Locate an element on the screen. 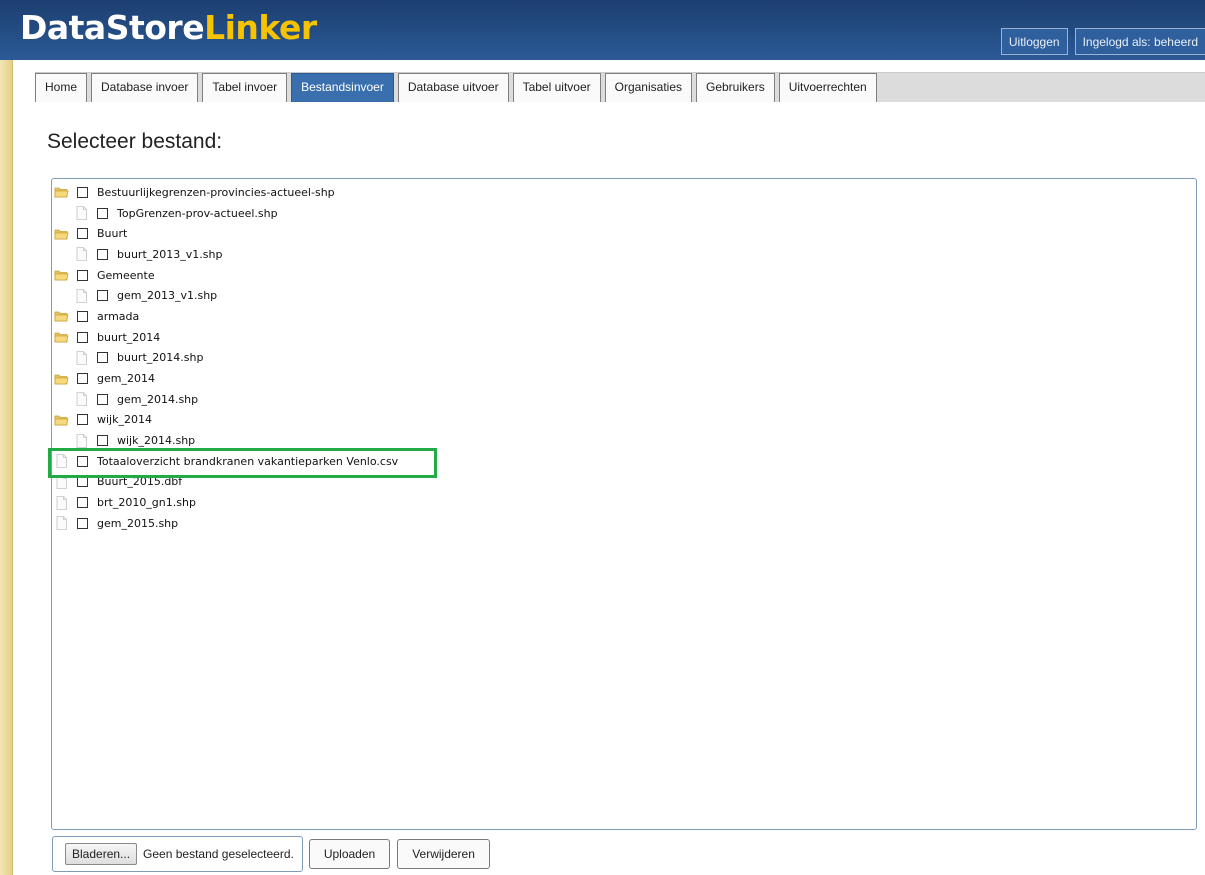 This screenshot has height=875, width=1205. tree-item-label: Buurt_2015.dbf is located at coordinates (139, 481).